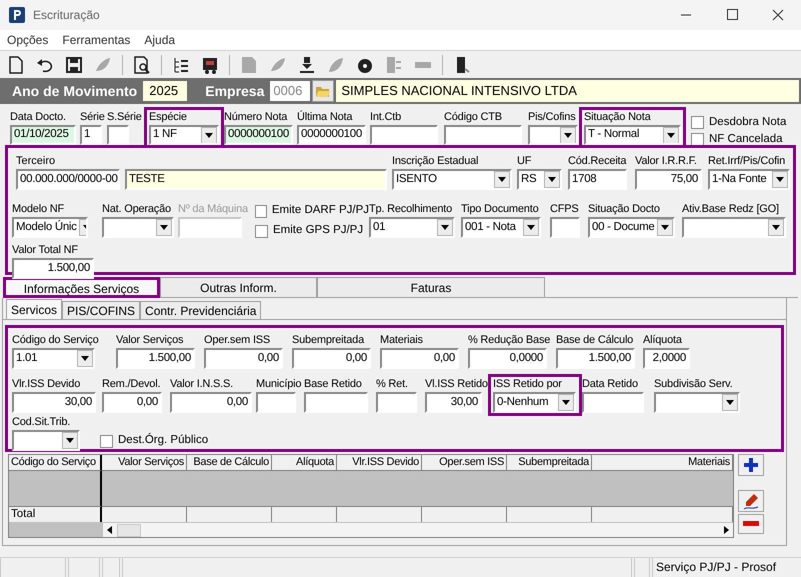 This screenshot has height=577, width=801. What do you see at coordinates (631, 227) in the screenshot?
I see `dropdown-field: 00 - Docume` at bounding box center [631, 227].